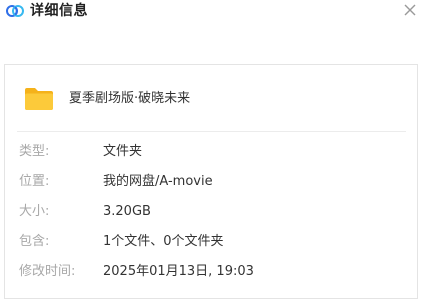 This screenshot has height=308, width=423. What do you see at coordinates (59, 11) in the screenshot?
I see `dialog-title: 详细信息` at bounding box center [59, 11].